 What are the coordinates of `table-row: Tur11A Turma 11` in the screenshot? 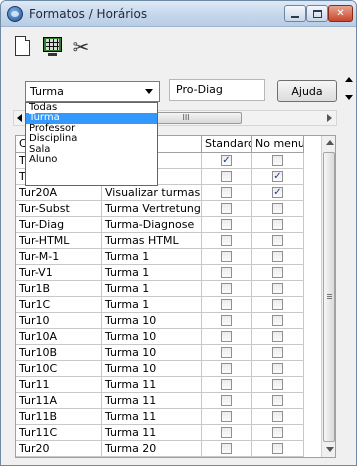 It's located at (160, 401).